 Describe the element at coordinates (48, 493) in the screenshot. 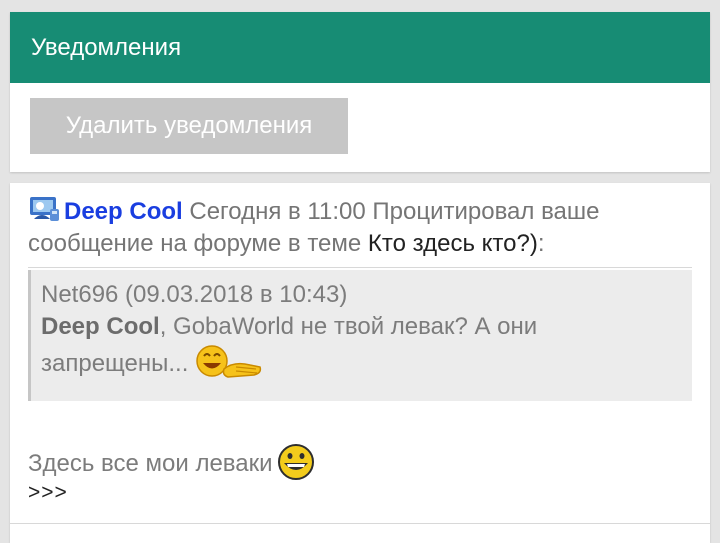

I see `more-link: >>>` at that location.